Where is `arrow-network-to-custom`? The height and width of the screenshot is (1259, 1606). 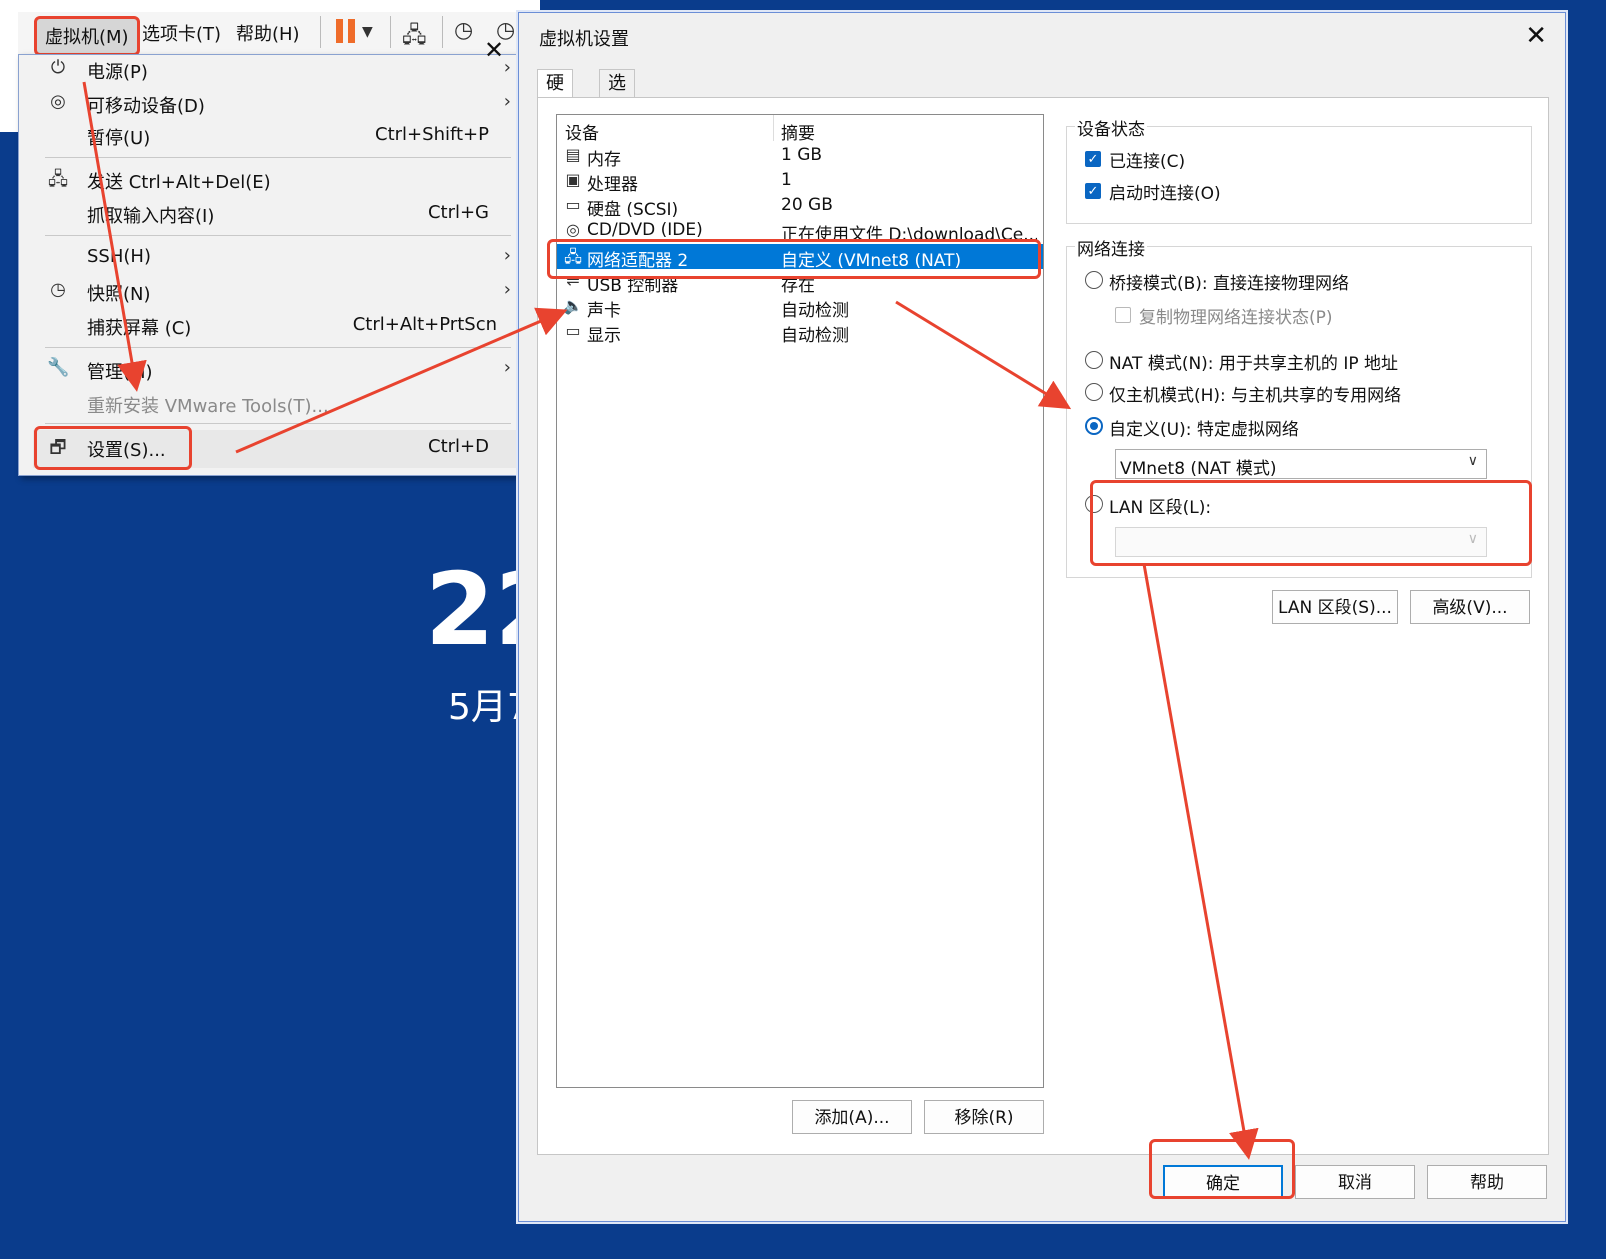 arrow-network-to-custom is located at coordinates (983, 355).